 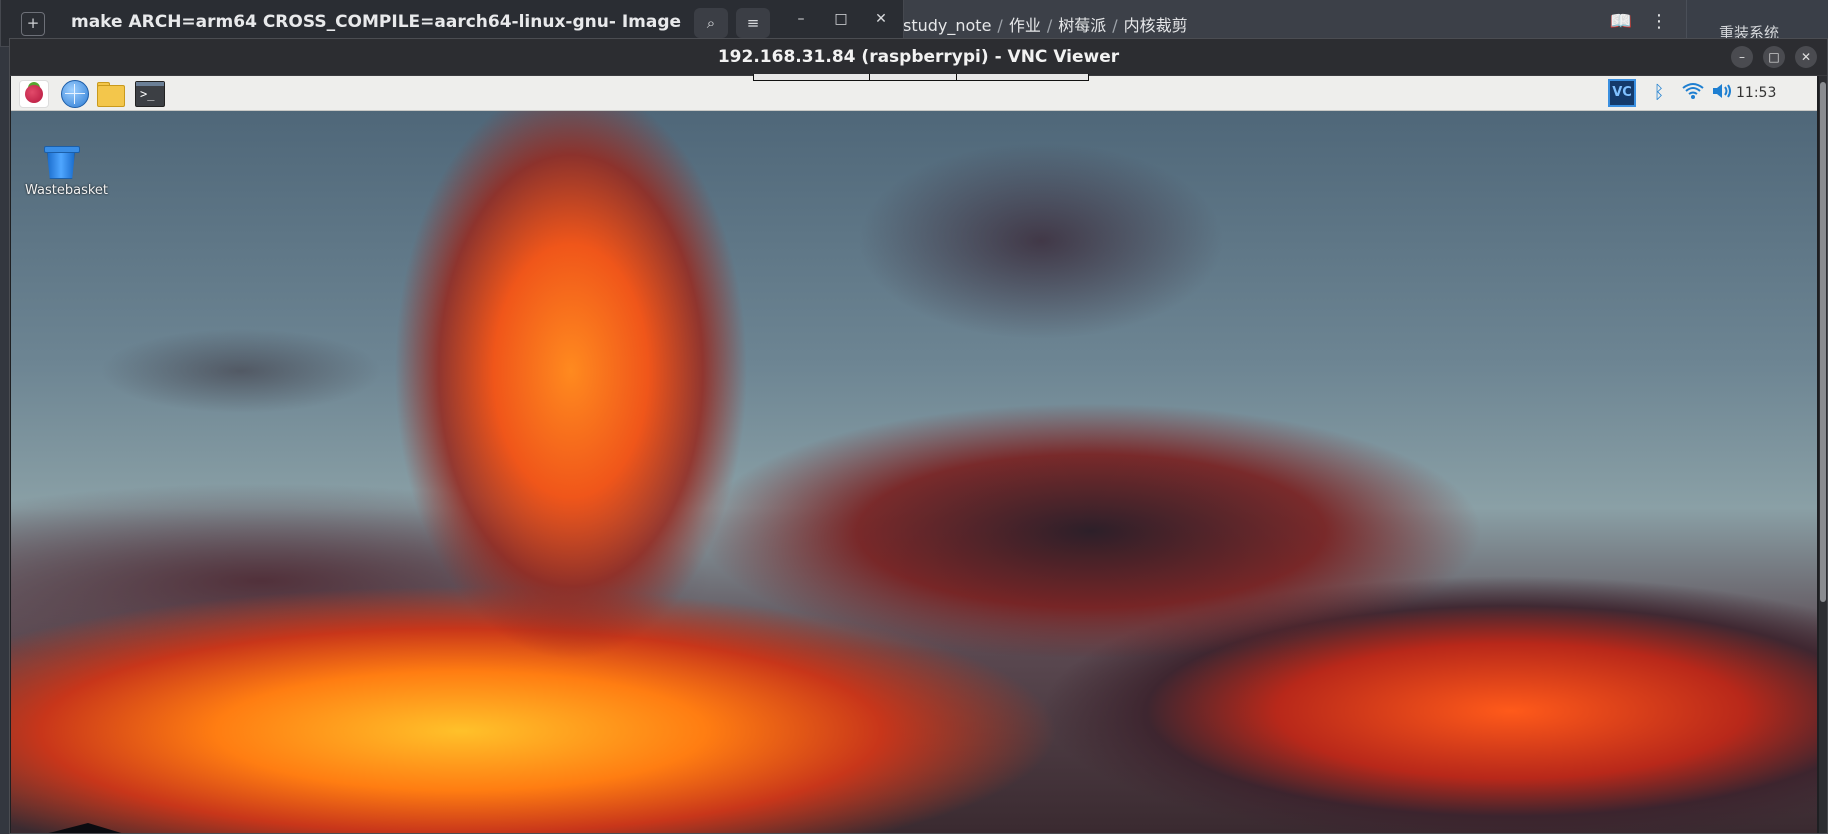 I want to click on desktop-icon-wastebasket: Wastebasket, so click(x=67, y=172).